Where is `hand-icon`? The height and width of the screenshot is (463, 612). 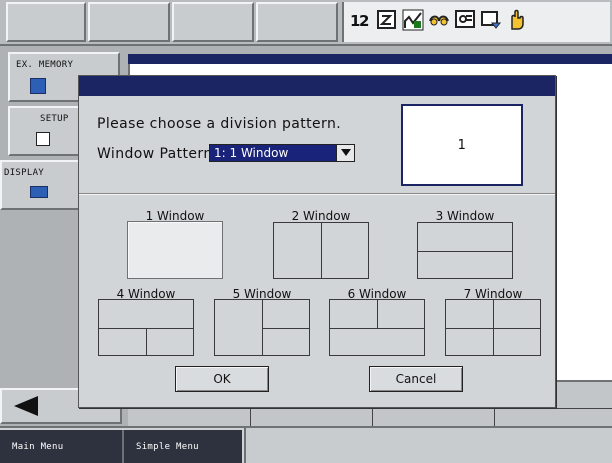
hand-icon is located at coordinates (517, 20).